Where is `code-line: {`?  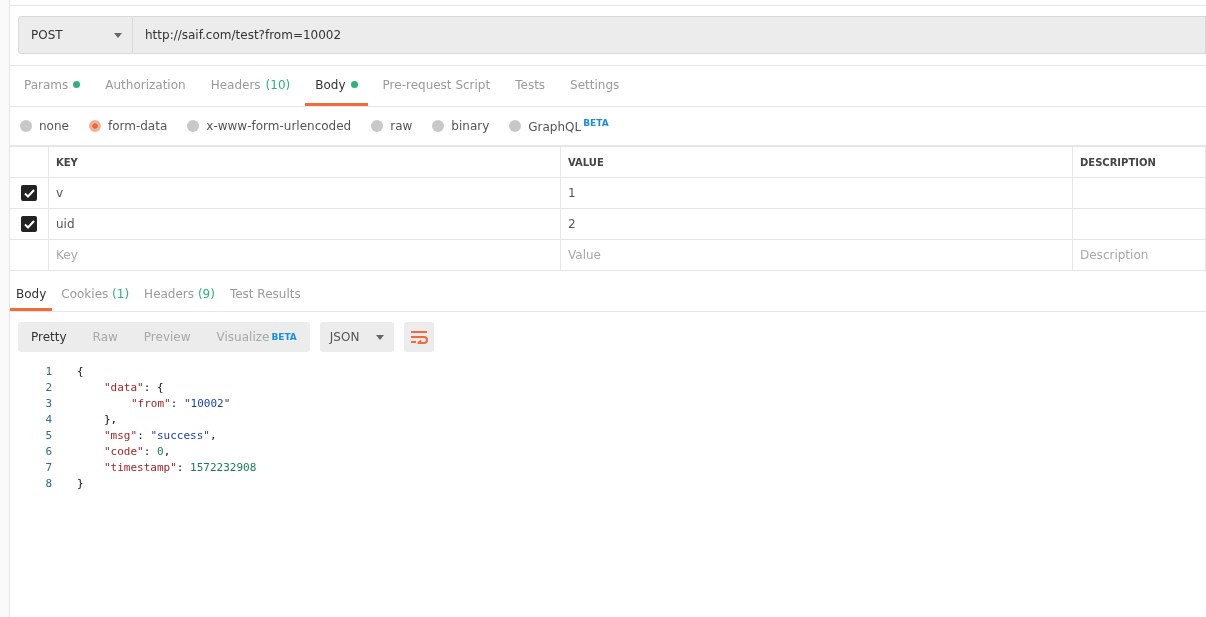 code-line: { is located at coordinates (80, 371).